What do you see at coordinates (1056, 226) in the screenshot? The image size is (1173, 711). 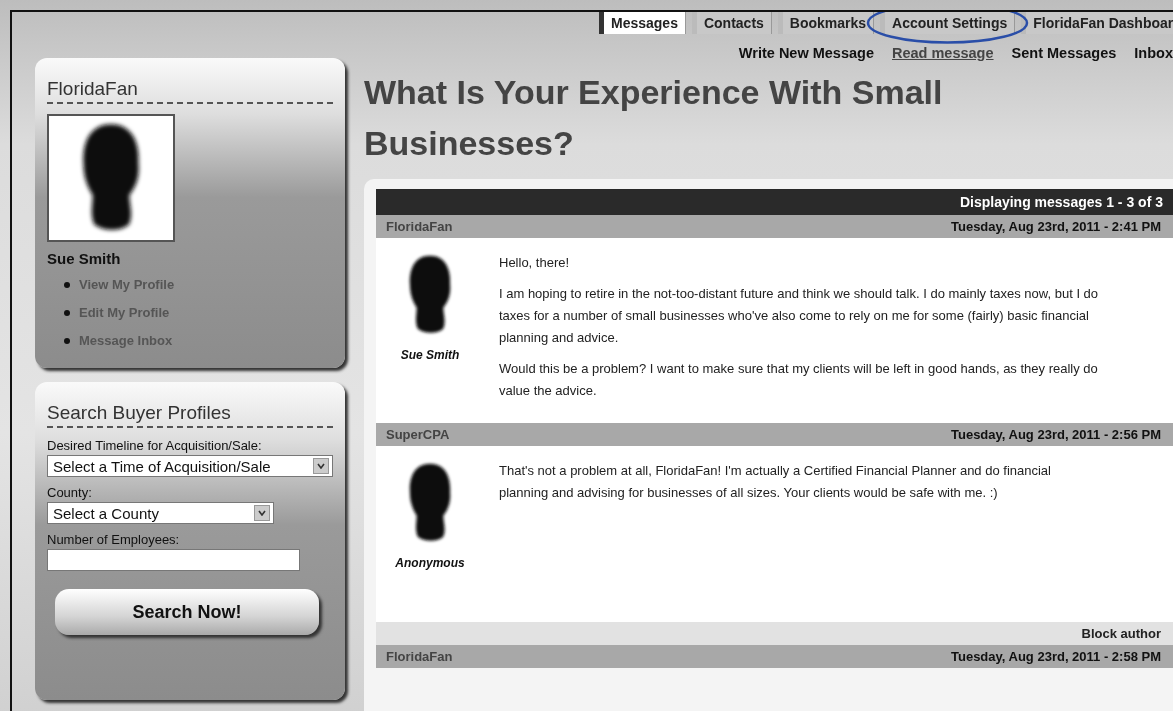 I see `message-date: Tuesday, Aug 23rd, 2011 - 2:41 PM` at bounding box center [1056, 226].